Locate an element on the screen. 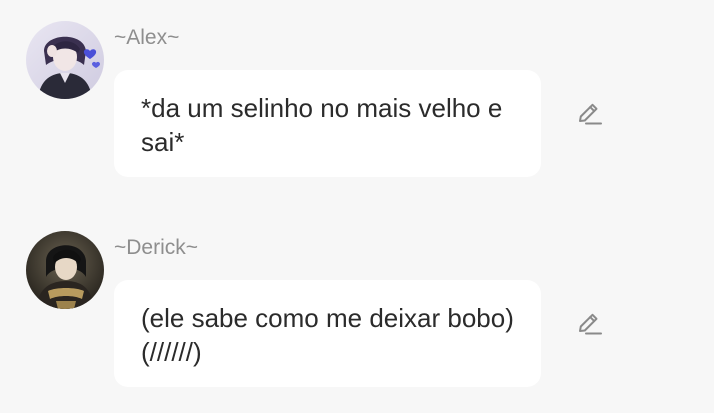 The width and height of the screenshot is (714, 413). username: ~Alex~ is located at coordinates (146, 38).